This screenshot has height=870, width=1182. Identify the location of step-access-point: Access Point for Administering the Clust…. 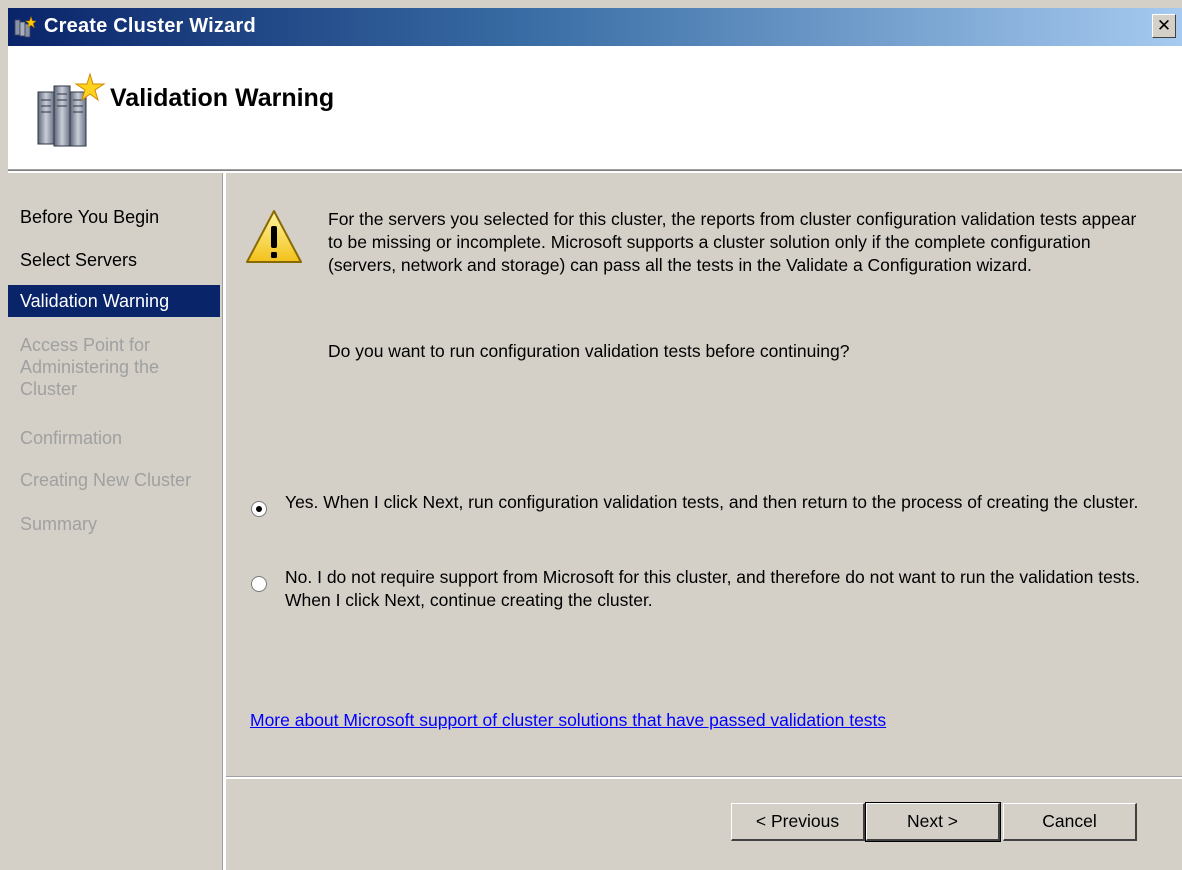
(90, 367).